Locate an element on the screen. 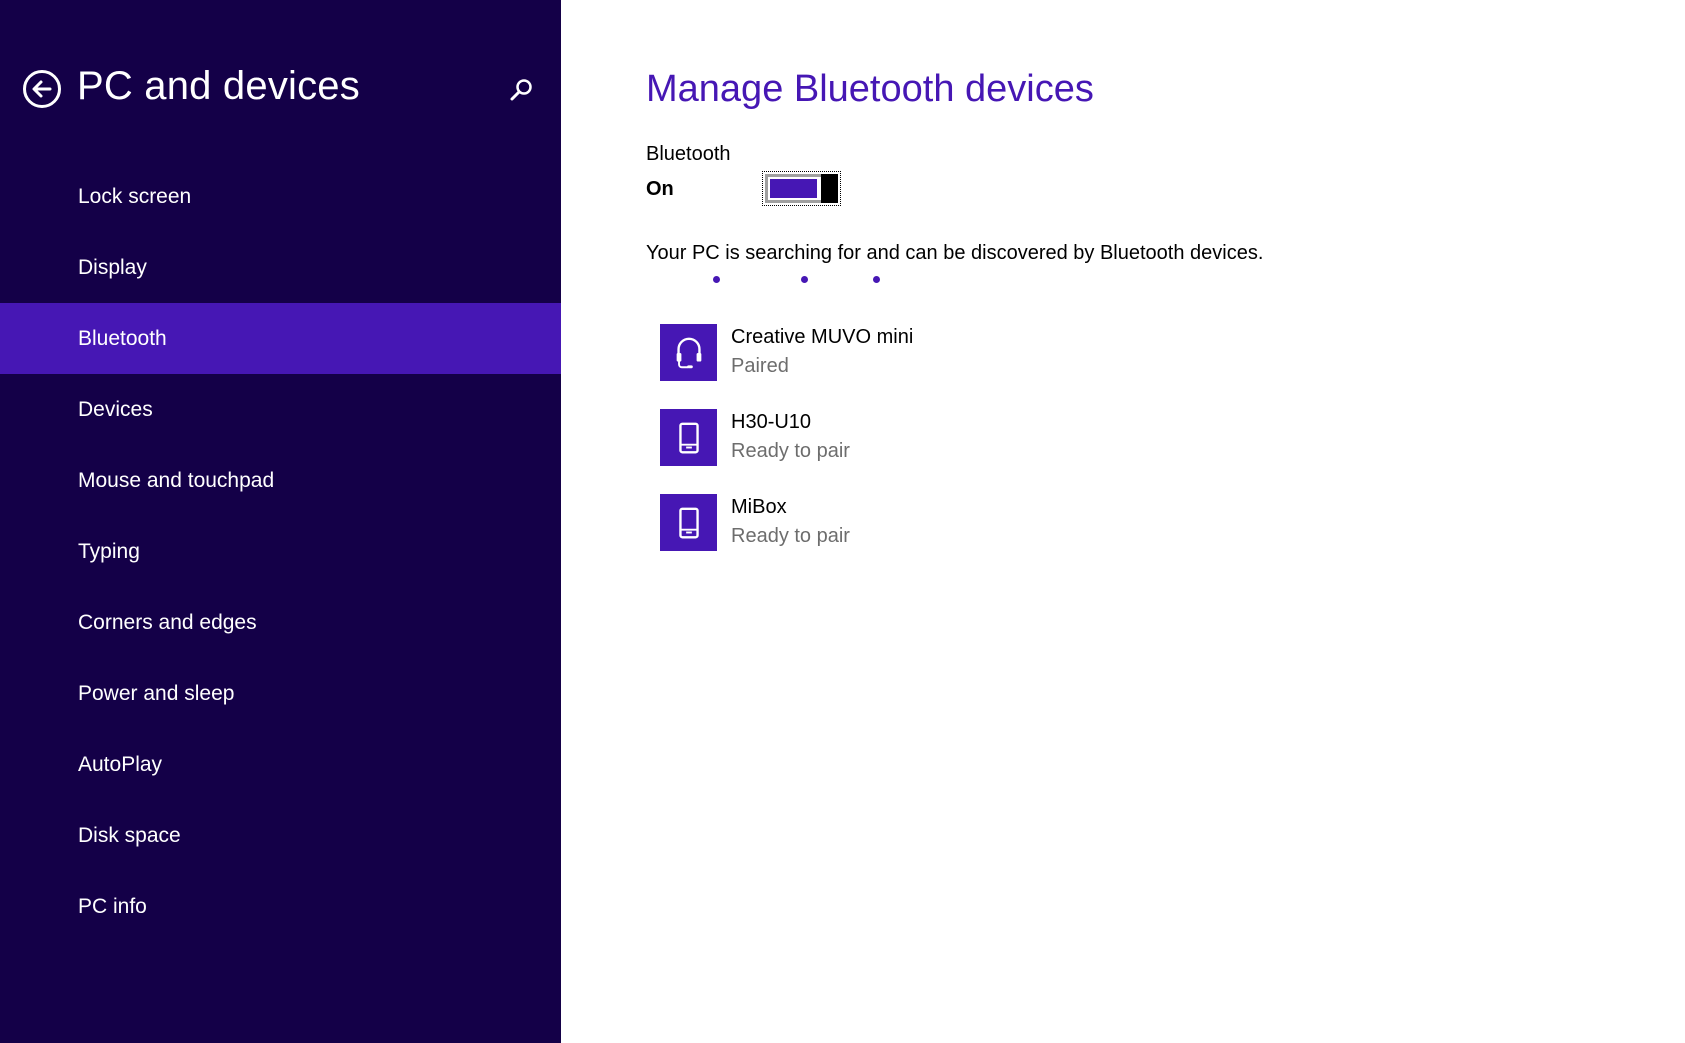 Image resolution: width=1685 pixels, height=1043 pixels. headset-icon is located at coordinates (688, 352).